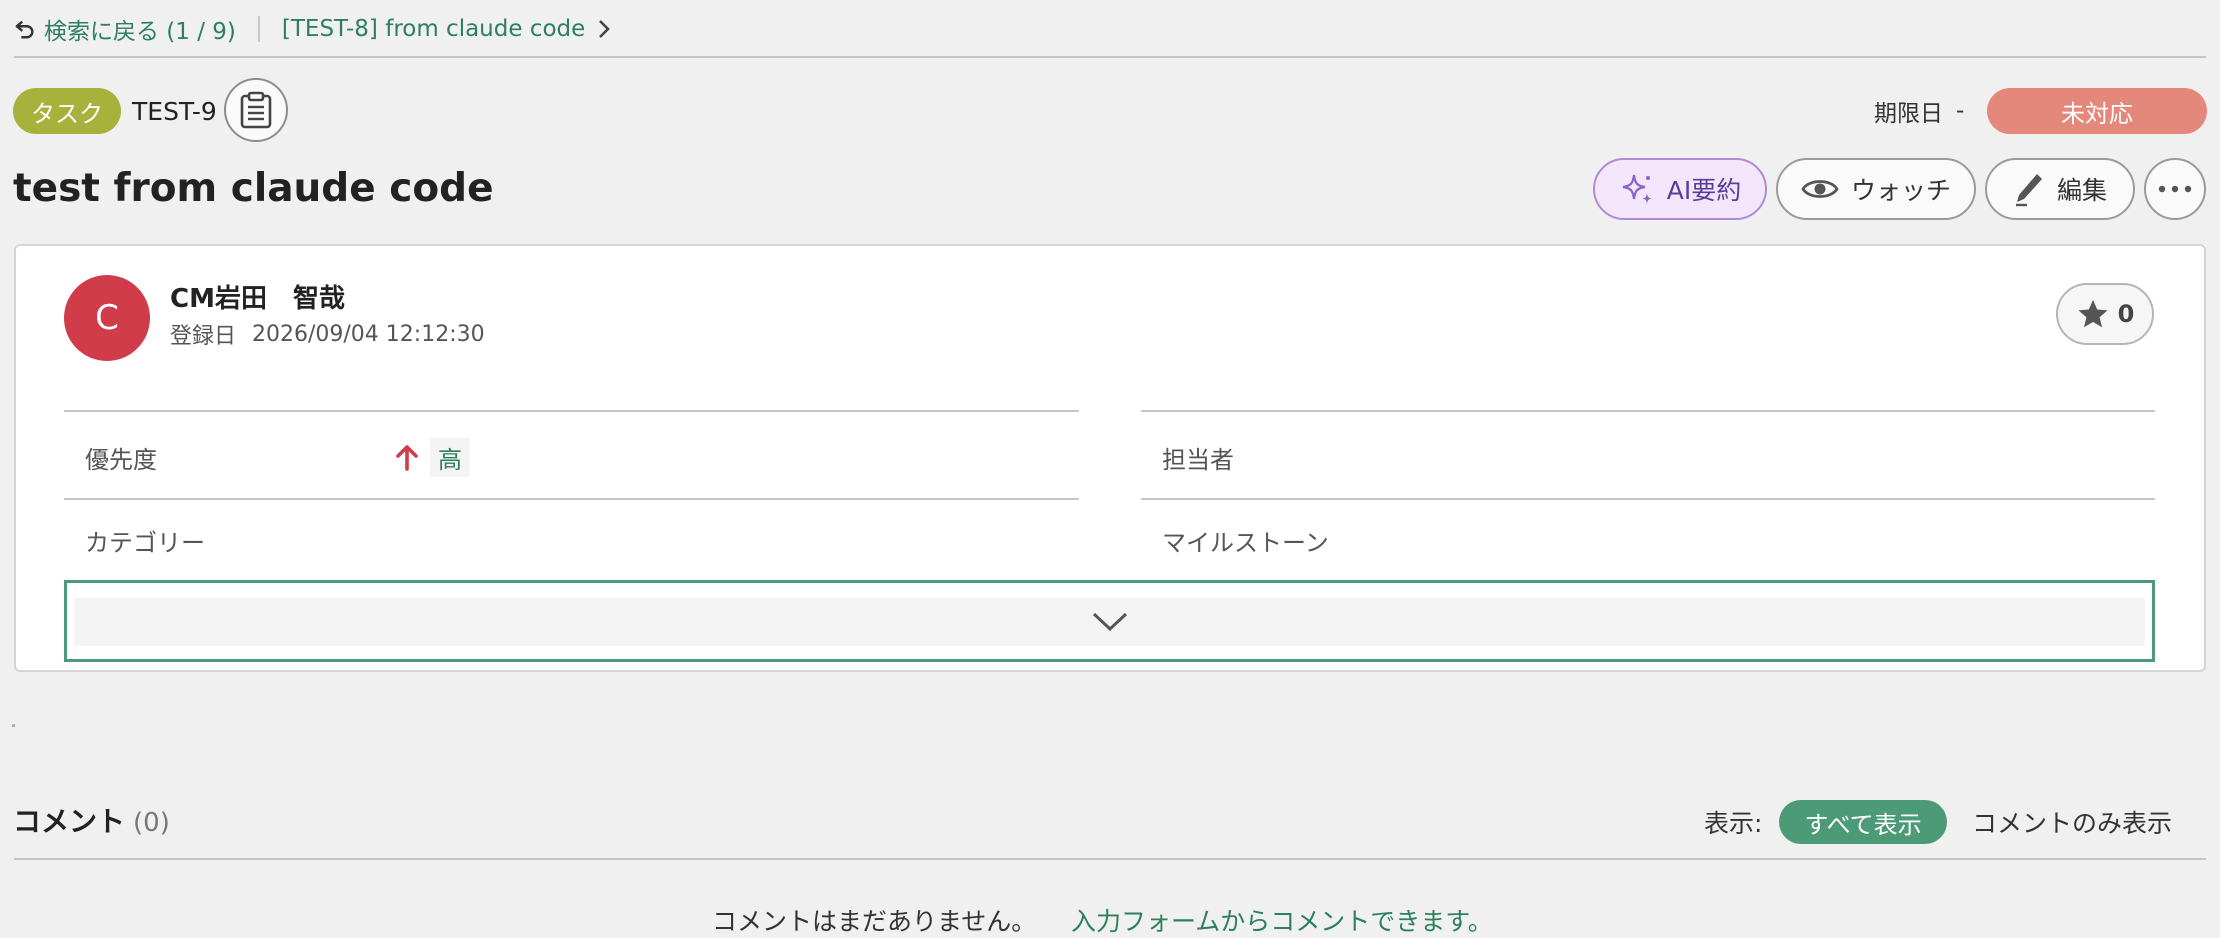 The height and width of the screenshot is (938, 2220). Describe the element at coordinates (67, 111) in the screenshot. I see `issue-type-badge: タスク` at that location.